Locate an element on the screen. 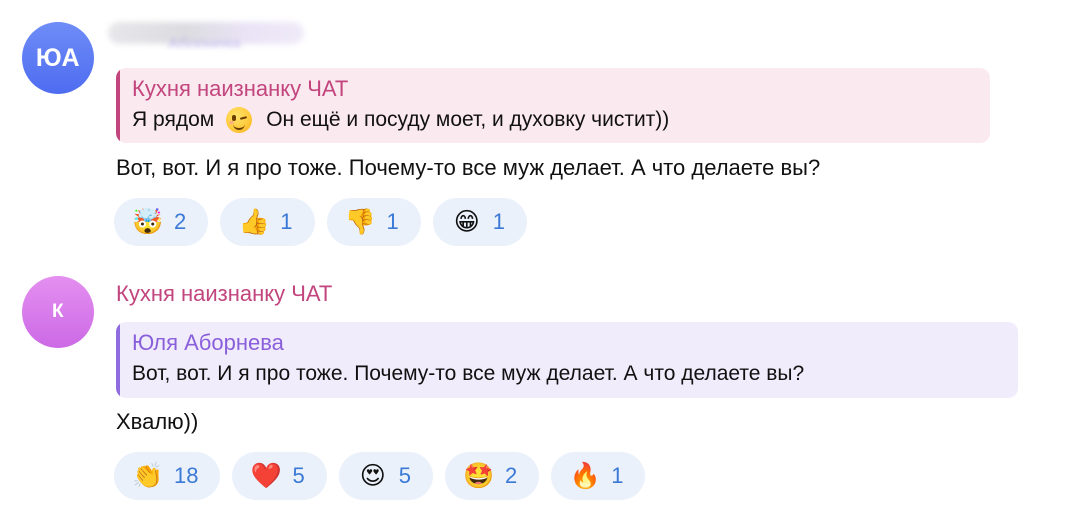 This screenshot has width=1082, height=524. message-text: Хвалю)) is located at coordinates (157, 421).